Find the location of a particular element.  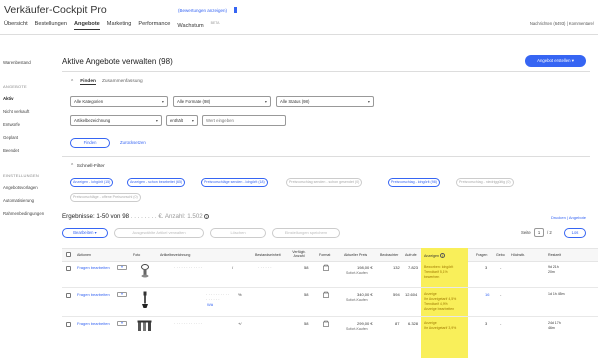

promote-link: bewerben is located at coordinates (431, 277).